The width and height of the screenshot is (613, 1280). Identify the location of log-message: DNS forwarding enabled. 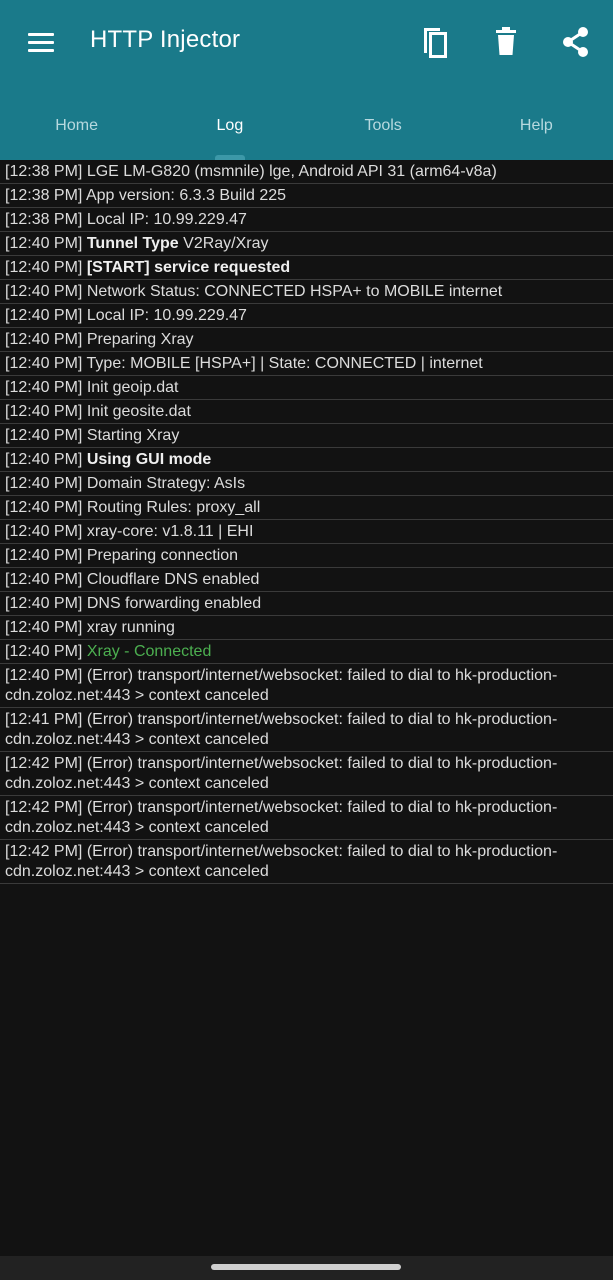
(174, 603).